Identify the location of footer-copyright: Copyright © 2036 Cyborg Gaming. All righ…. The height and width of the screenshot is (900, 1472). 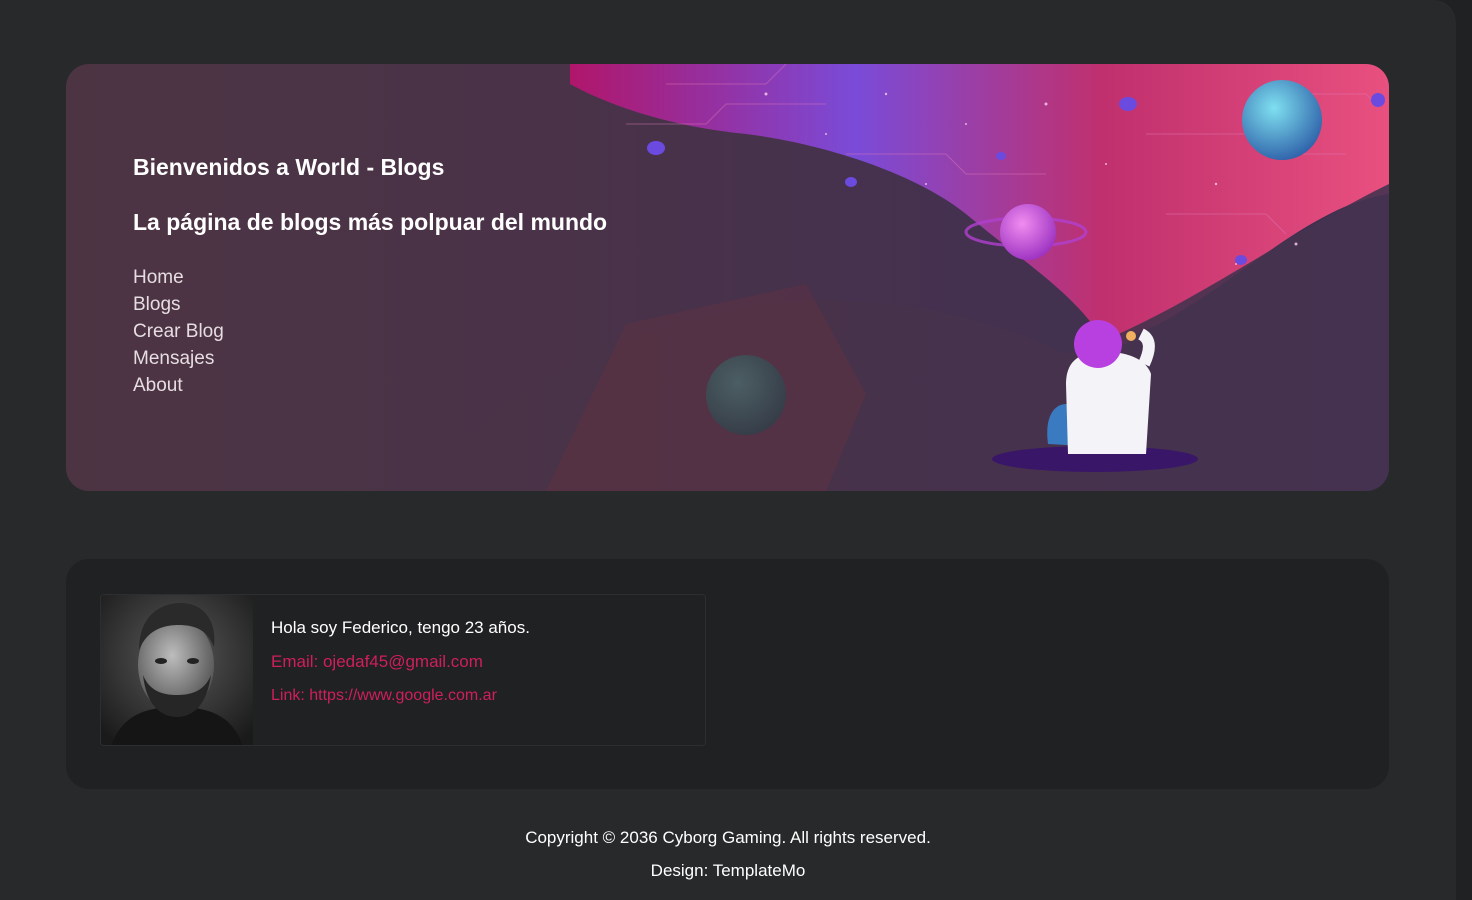
(728, 837).